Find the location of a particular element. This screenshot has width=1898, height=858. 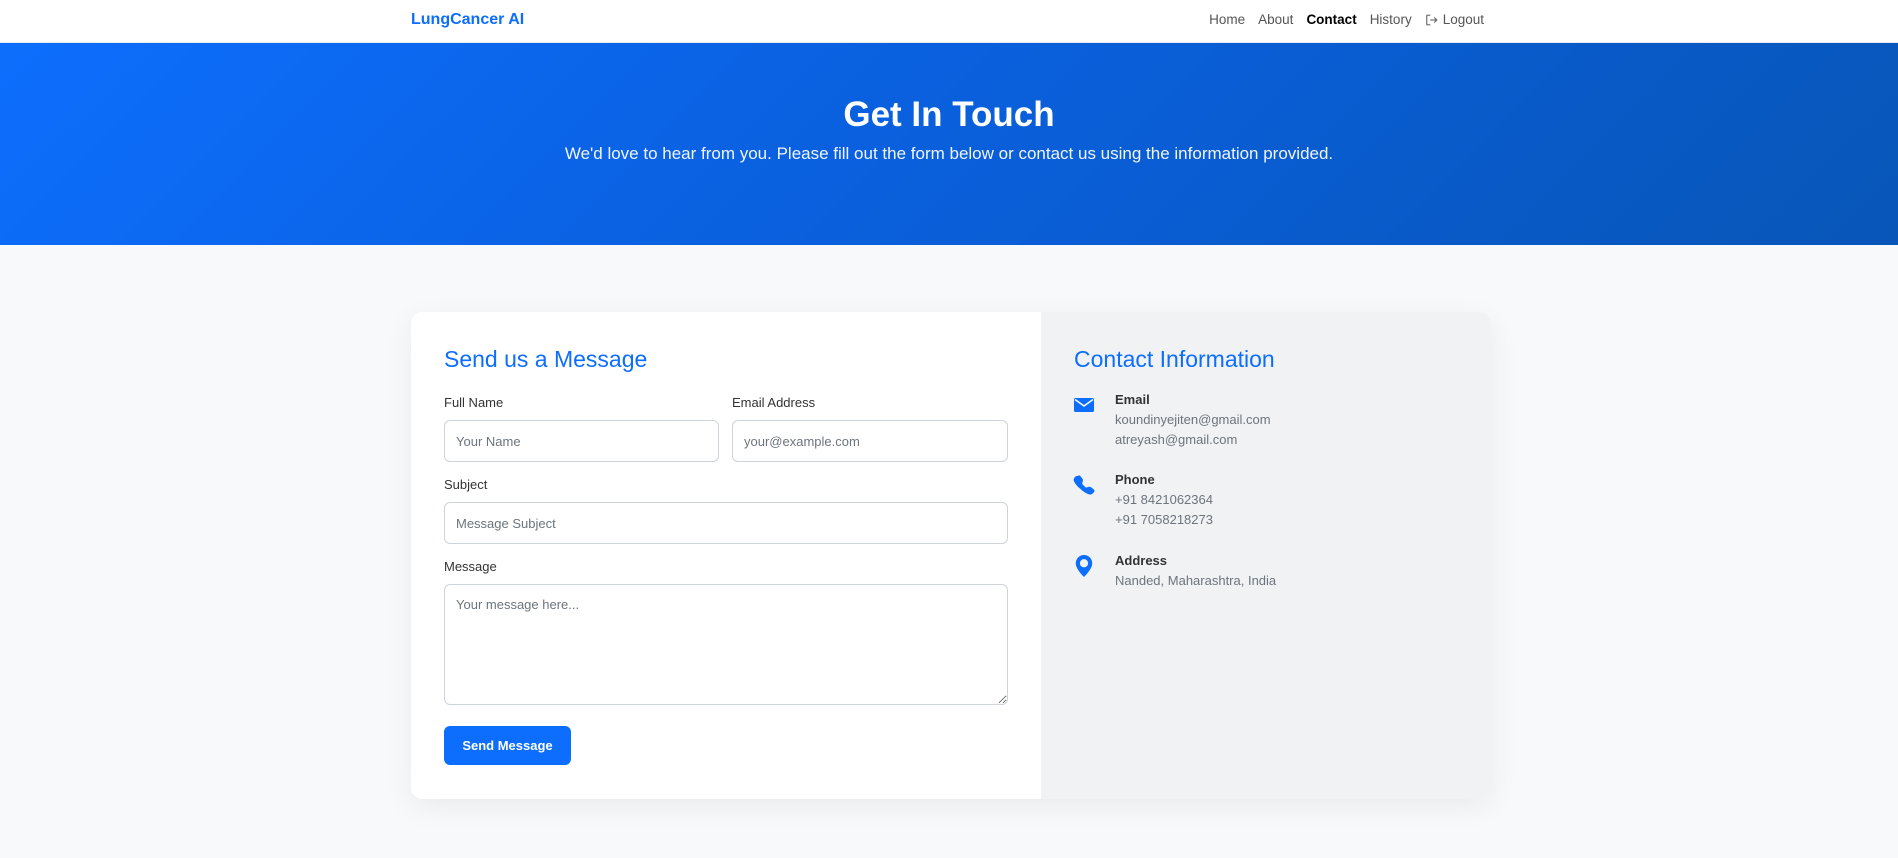

nav-link-home: Home is located at coordinates (1227, 19).